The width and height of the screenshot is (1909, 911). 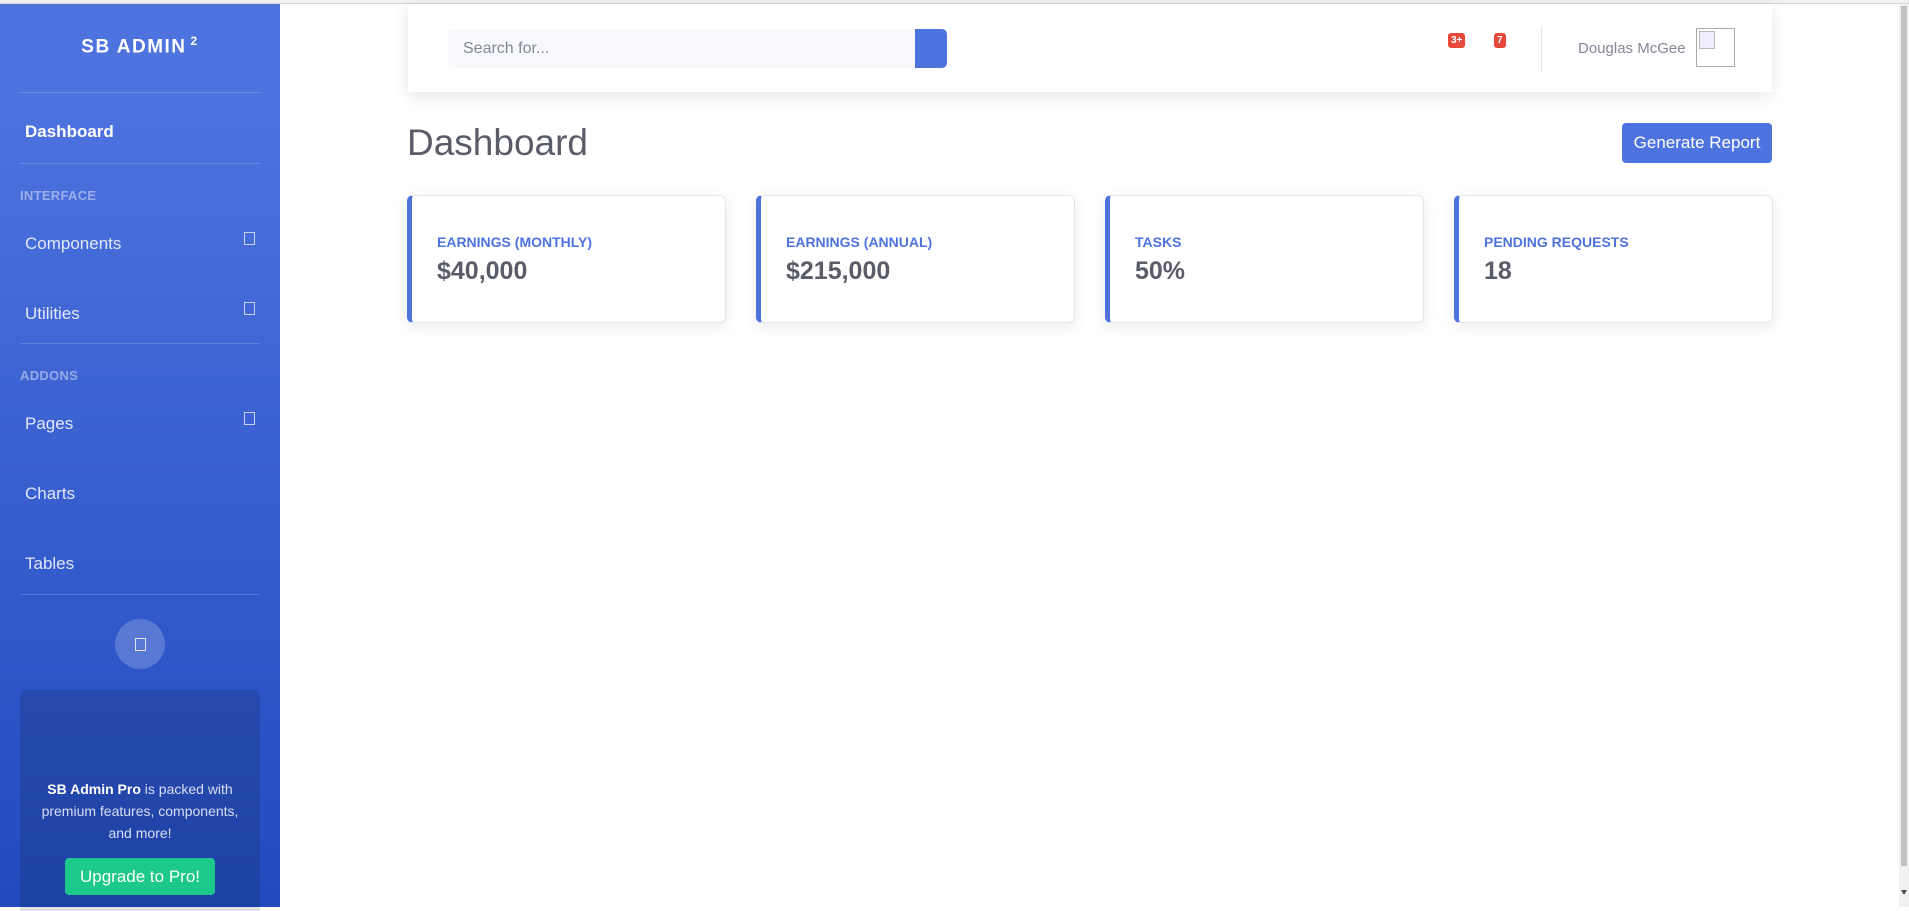 What do you see at coordinates (194, 41) in the screenshot?
I see `brand-superscript: 2` at bounding box center [194, 41].